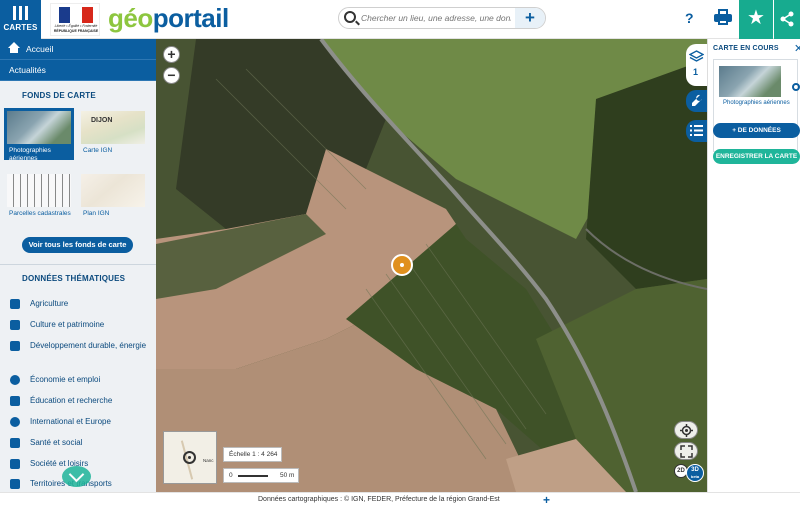 Image resolution: width=800 pixels, height=507 pixels. I want to click on globe-icon, so click(15, 422).